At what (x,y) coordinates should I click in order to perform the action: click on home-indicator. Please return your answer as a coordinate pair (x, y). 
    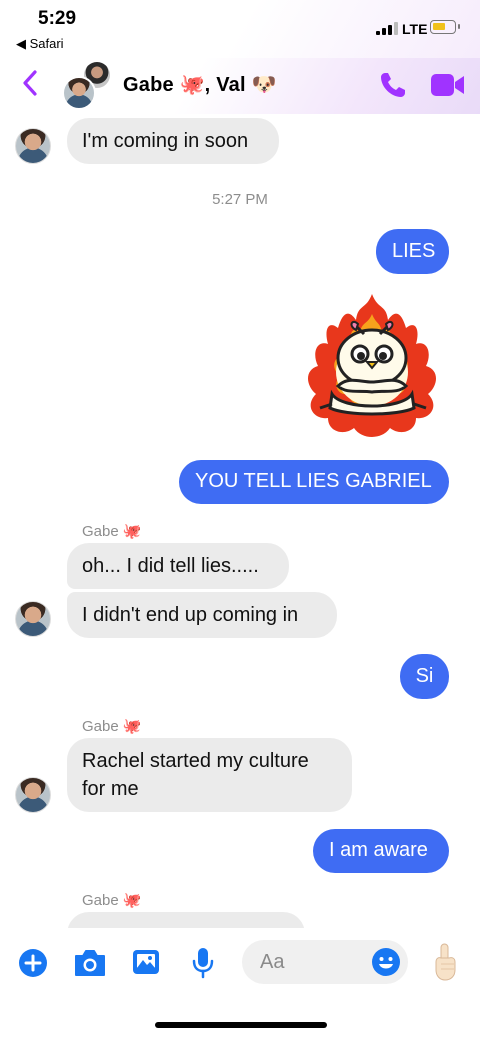
    Looking at the image, I should click on (241, 1025).